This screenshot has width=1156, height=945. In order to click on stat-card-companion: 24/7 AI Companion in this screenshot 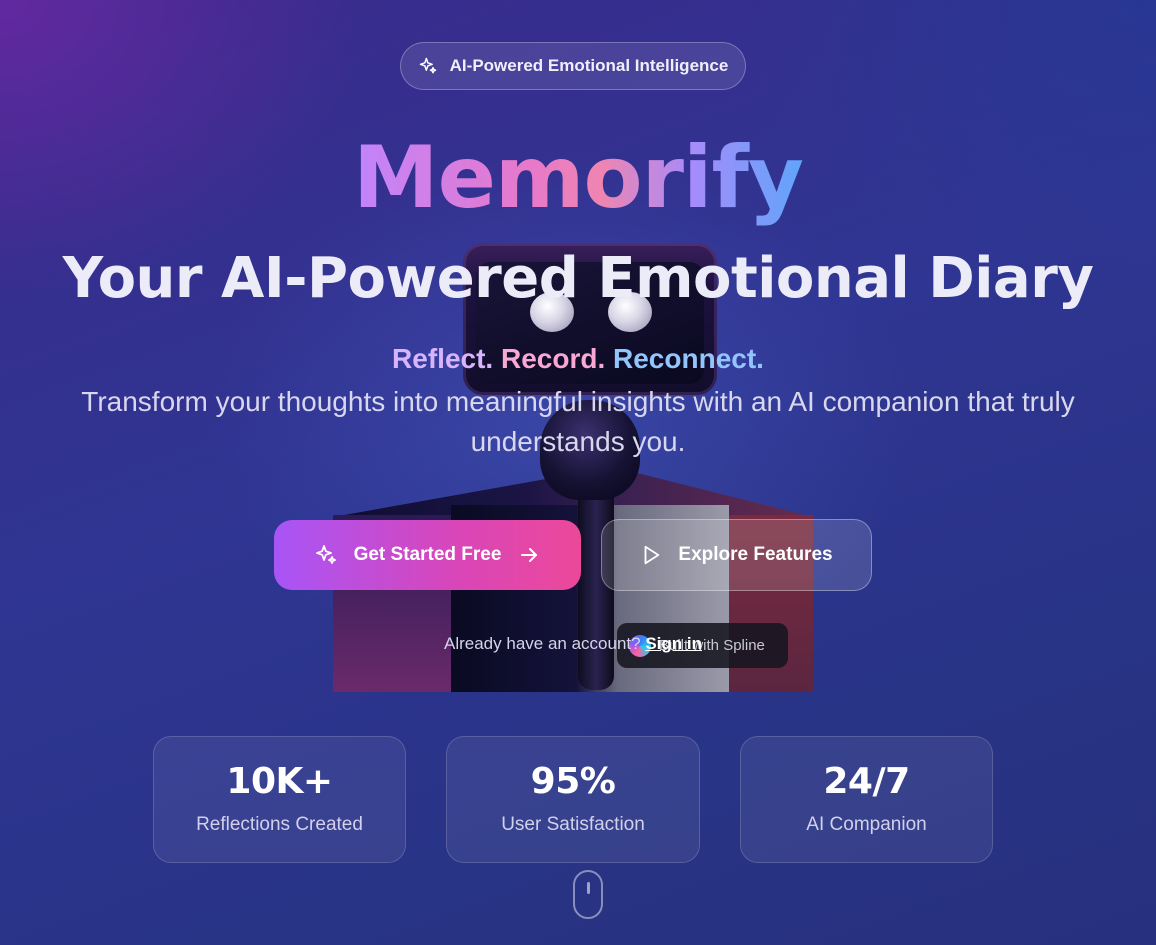, I will do `click(866, 799)`.